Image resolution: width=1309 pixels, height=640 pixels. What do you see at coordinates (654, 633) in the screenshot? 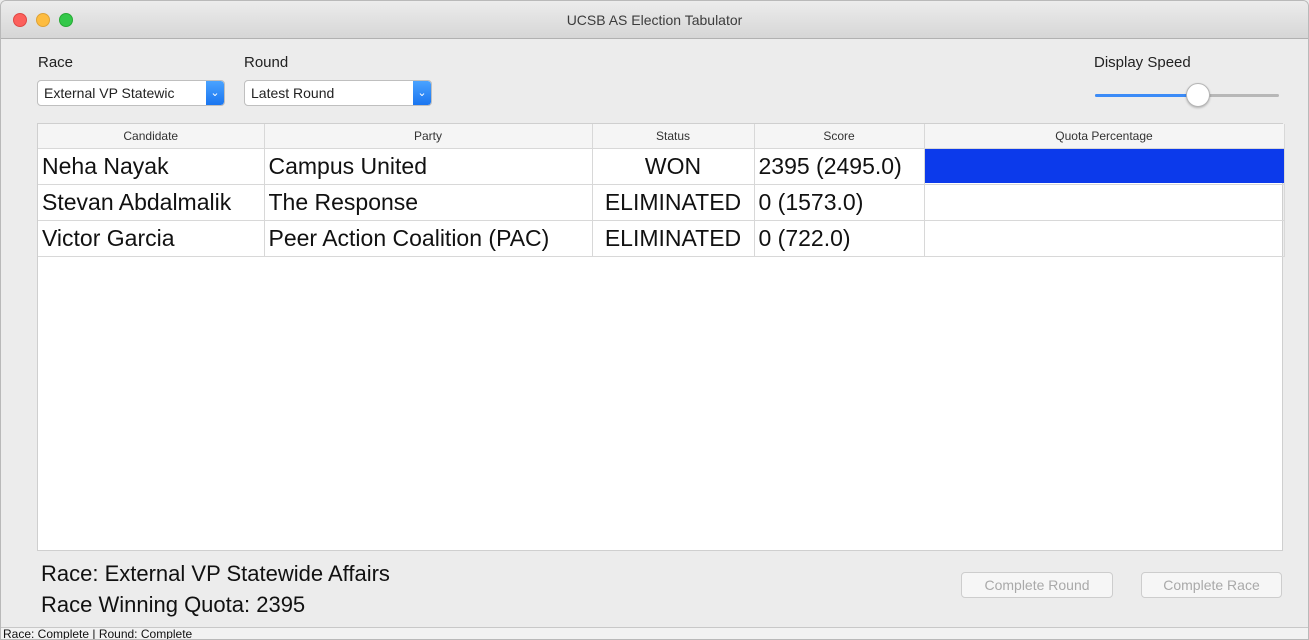
I see `status-bar: Race: Complete | Round: Complete` at bounding box center [654, 633].